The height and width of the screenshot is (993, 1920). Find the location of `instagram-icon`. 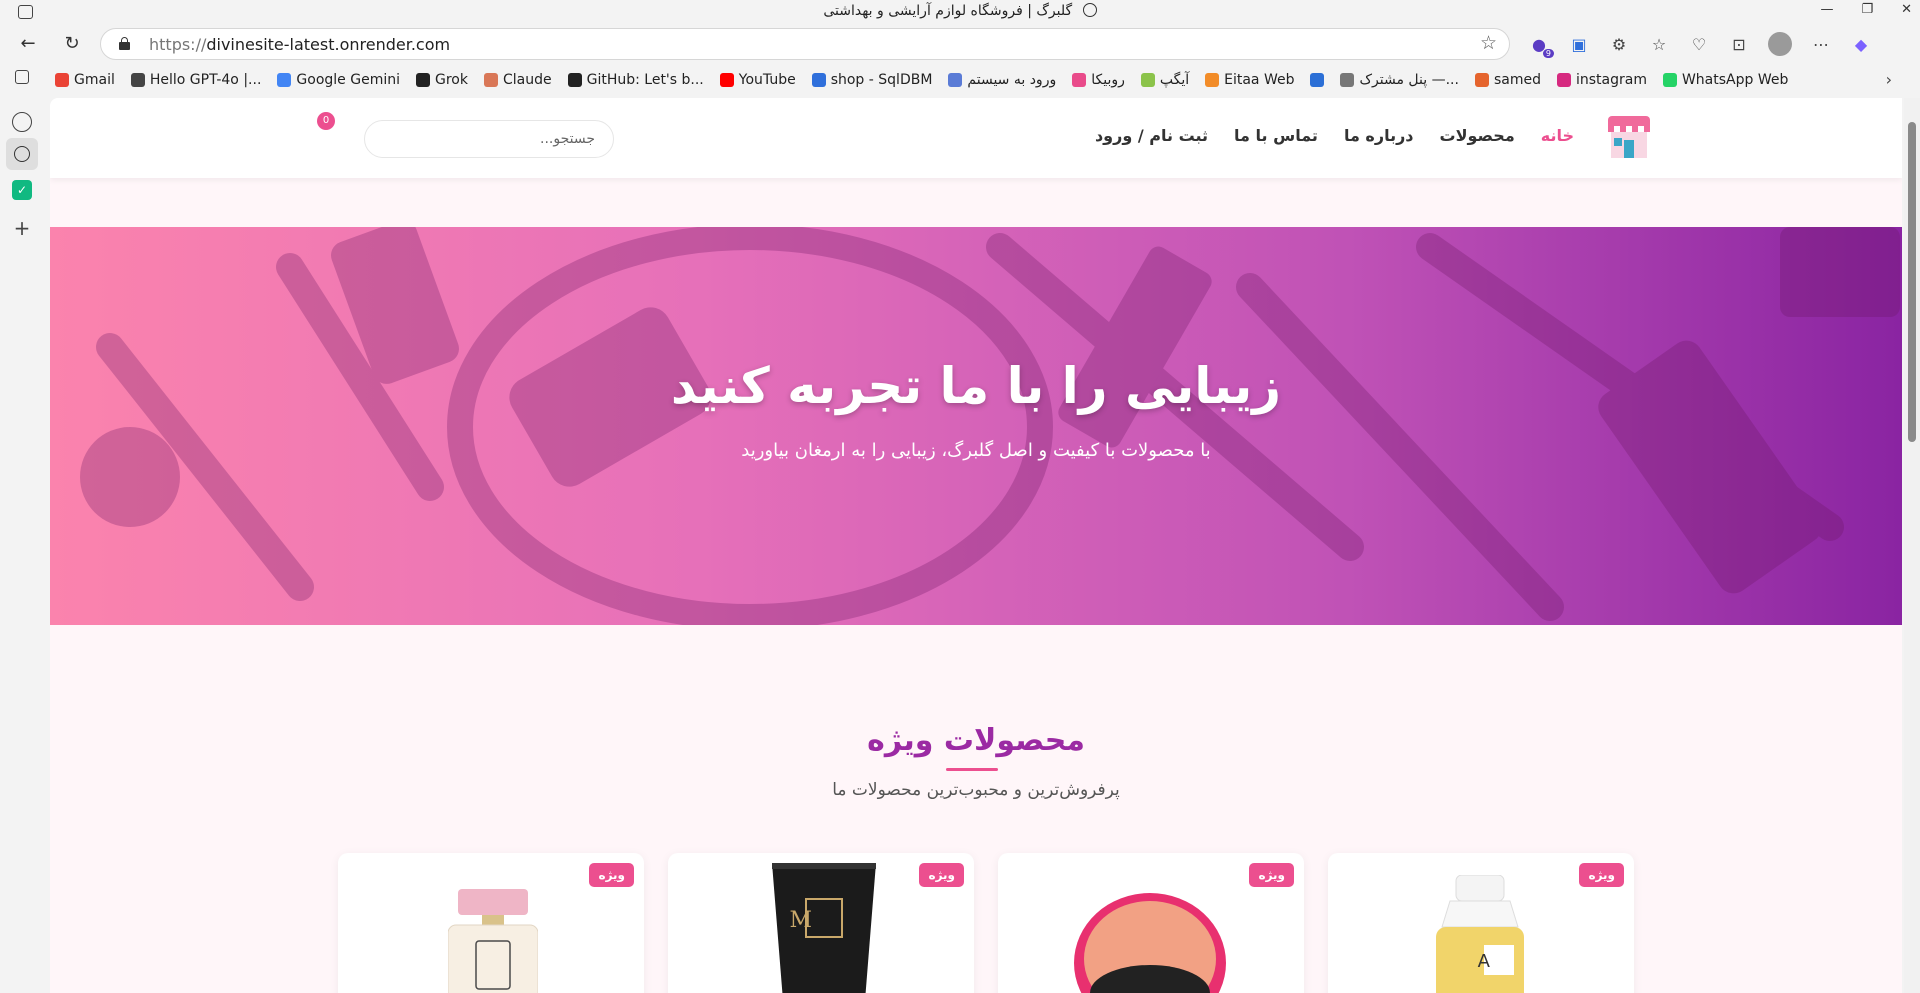

instagram-icon is located at coordinates (1563, 80).